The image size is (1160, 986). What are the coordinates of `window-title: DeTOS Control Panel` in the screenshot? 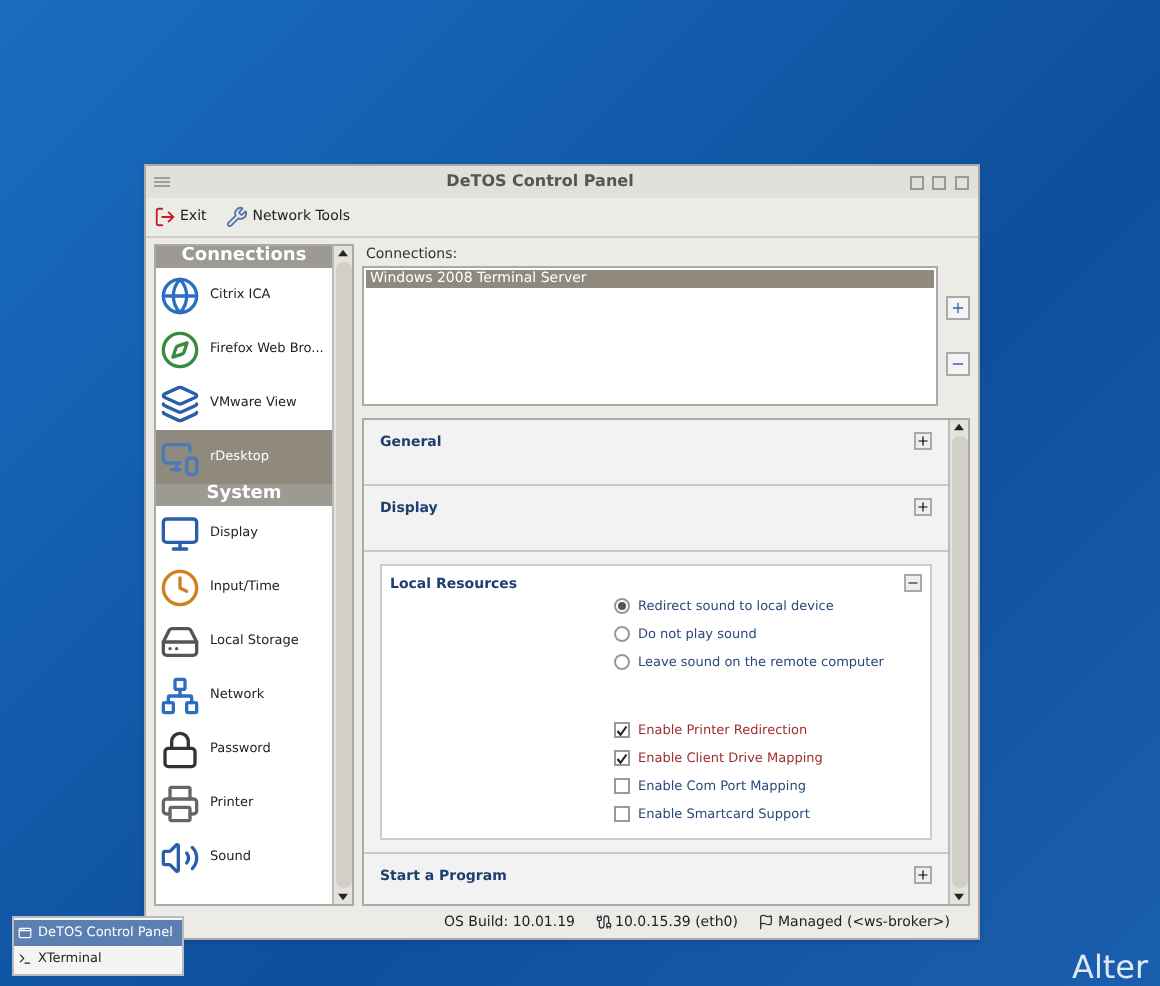 It's located at (540, 182).